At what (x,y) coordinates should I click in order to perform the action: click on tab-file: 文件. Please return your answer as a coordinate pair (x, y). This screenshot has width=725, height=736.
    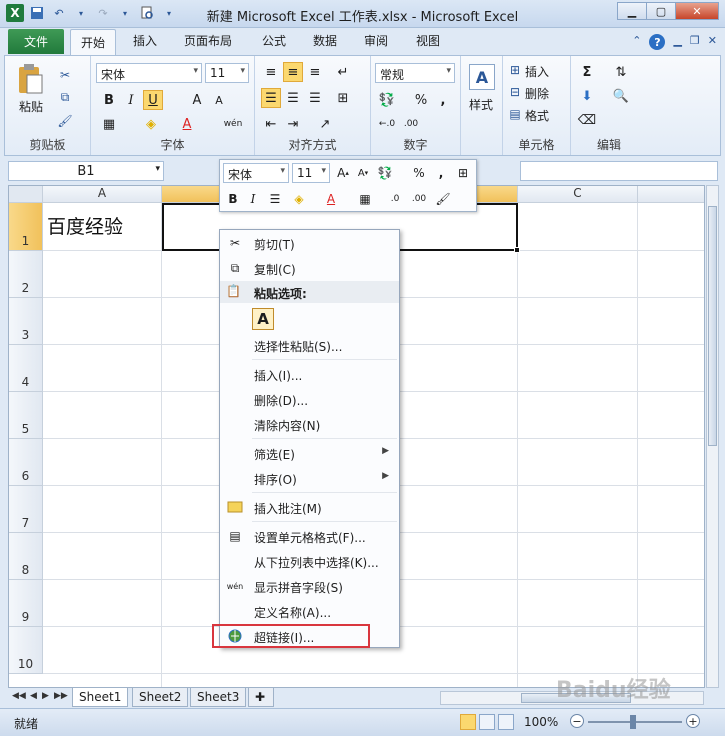
    Looking at the image, I should click on (36, 41).